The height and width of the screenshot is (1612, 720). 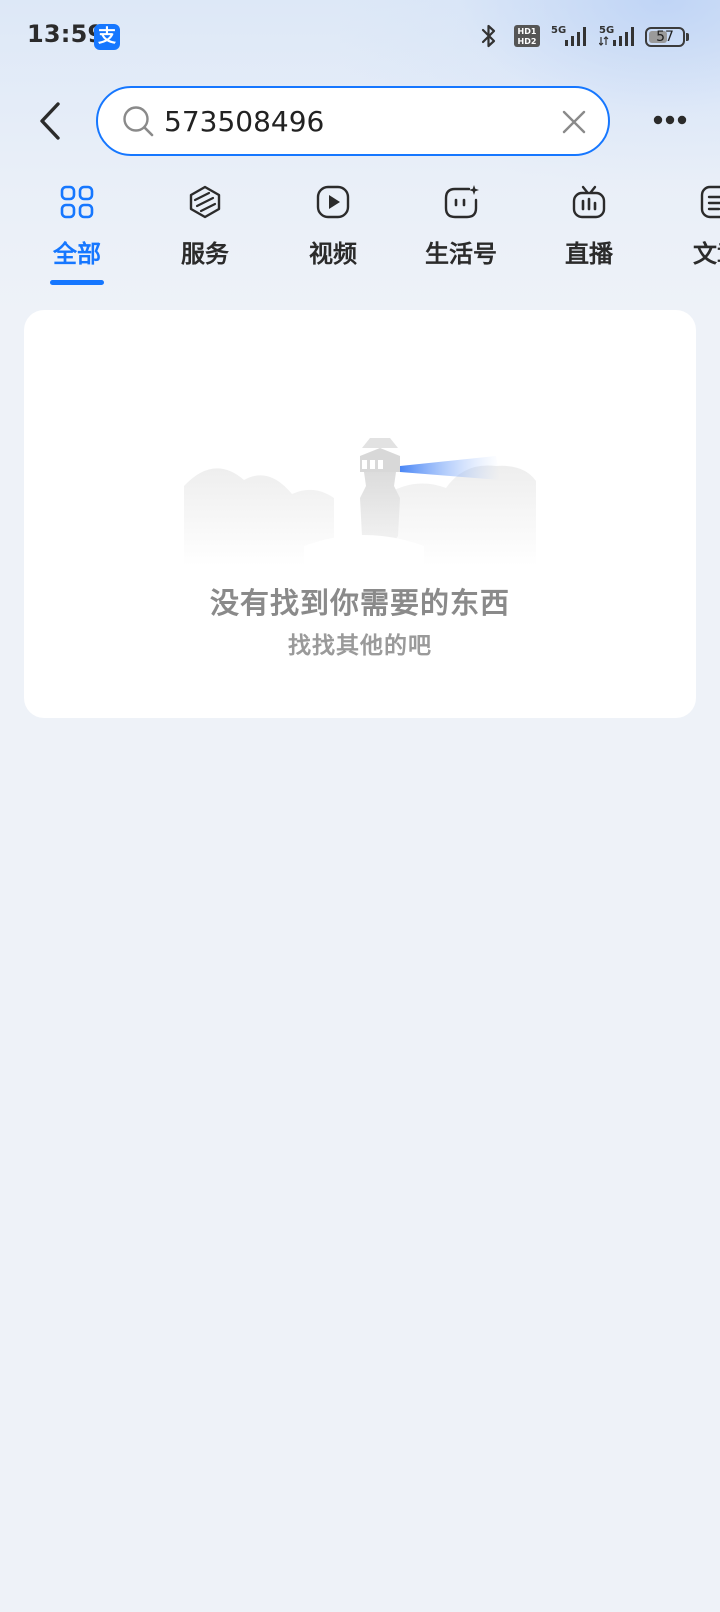 I want to click on tab-services-label: 服务, so click(x=205, y=254).